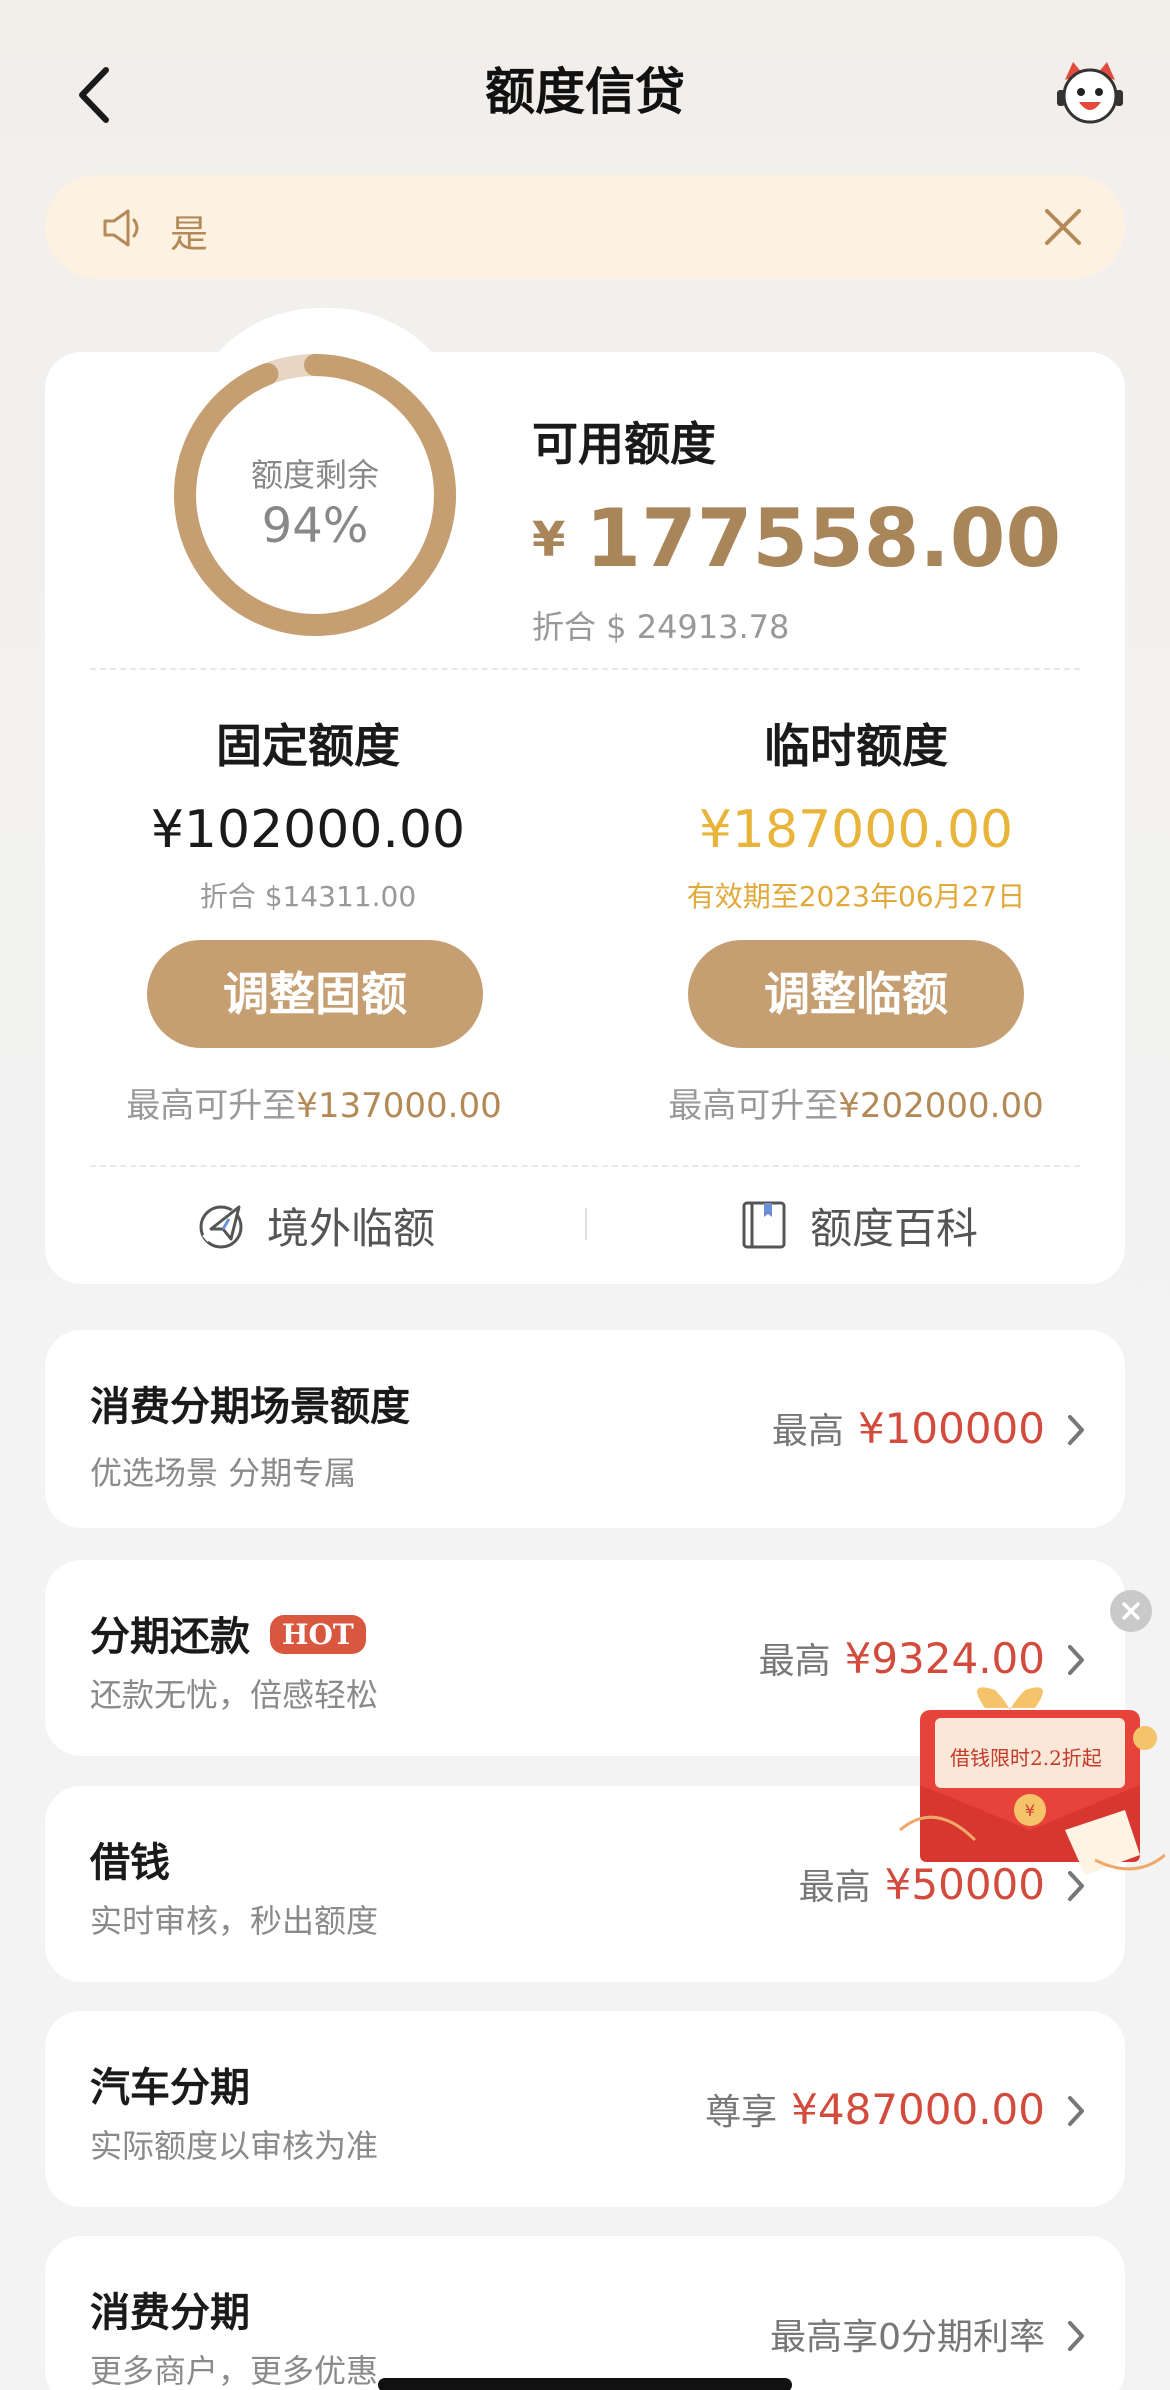 The width and height of the screenshot is (1170, 2390). I want to click on link-separator, so click(586, 1224).